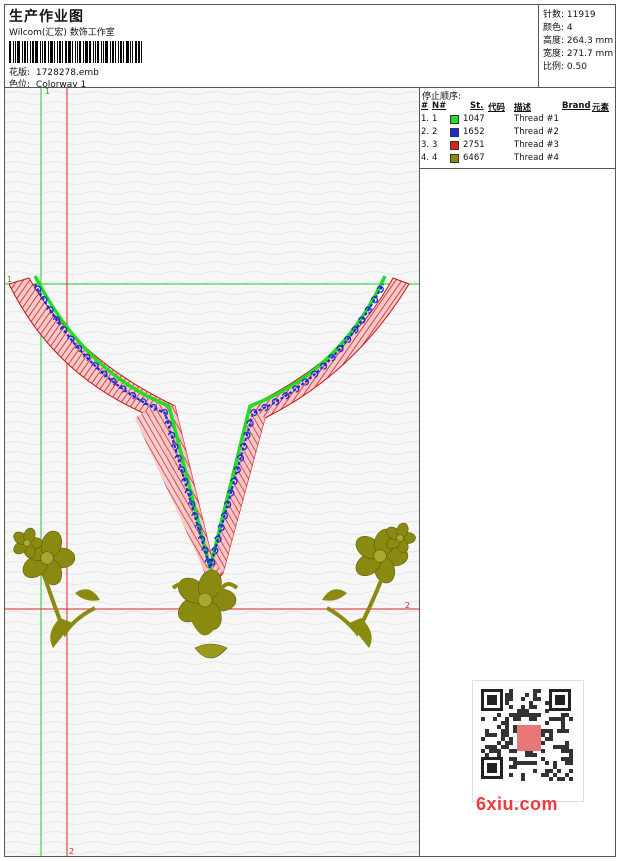  Describe the element at coordinates (454, 119) in the screenshot. I see `color-swatch-green` at that location.